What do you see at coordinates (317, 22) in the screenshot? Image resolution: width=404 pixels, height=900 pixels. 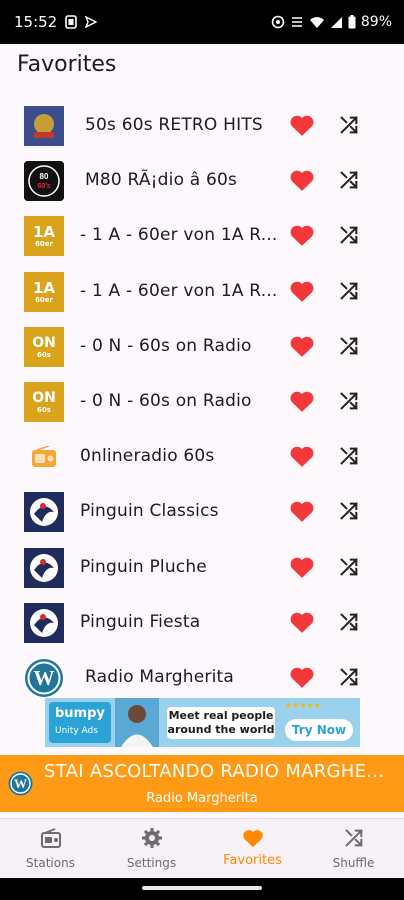 I see `wifi-icon` at bounding box center [317, 22].